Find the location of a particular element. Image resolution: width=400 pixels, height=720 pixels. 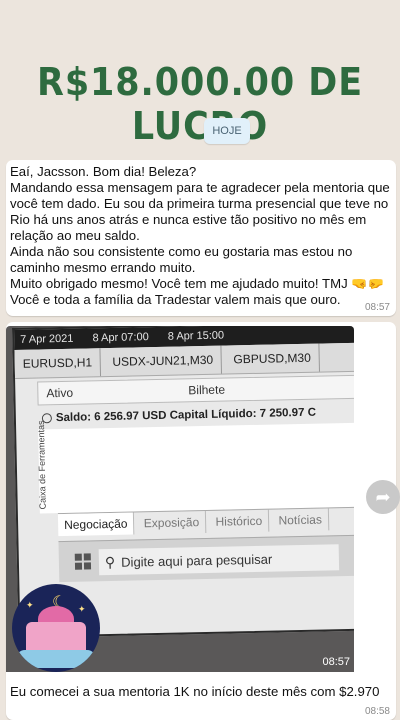

message-time: 08:58 is located at coordinates (377, 711).